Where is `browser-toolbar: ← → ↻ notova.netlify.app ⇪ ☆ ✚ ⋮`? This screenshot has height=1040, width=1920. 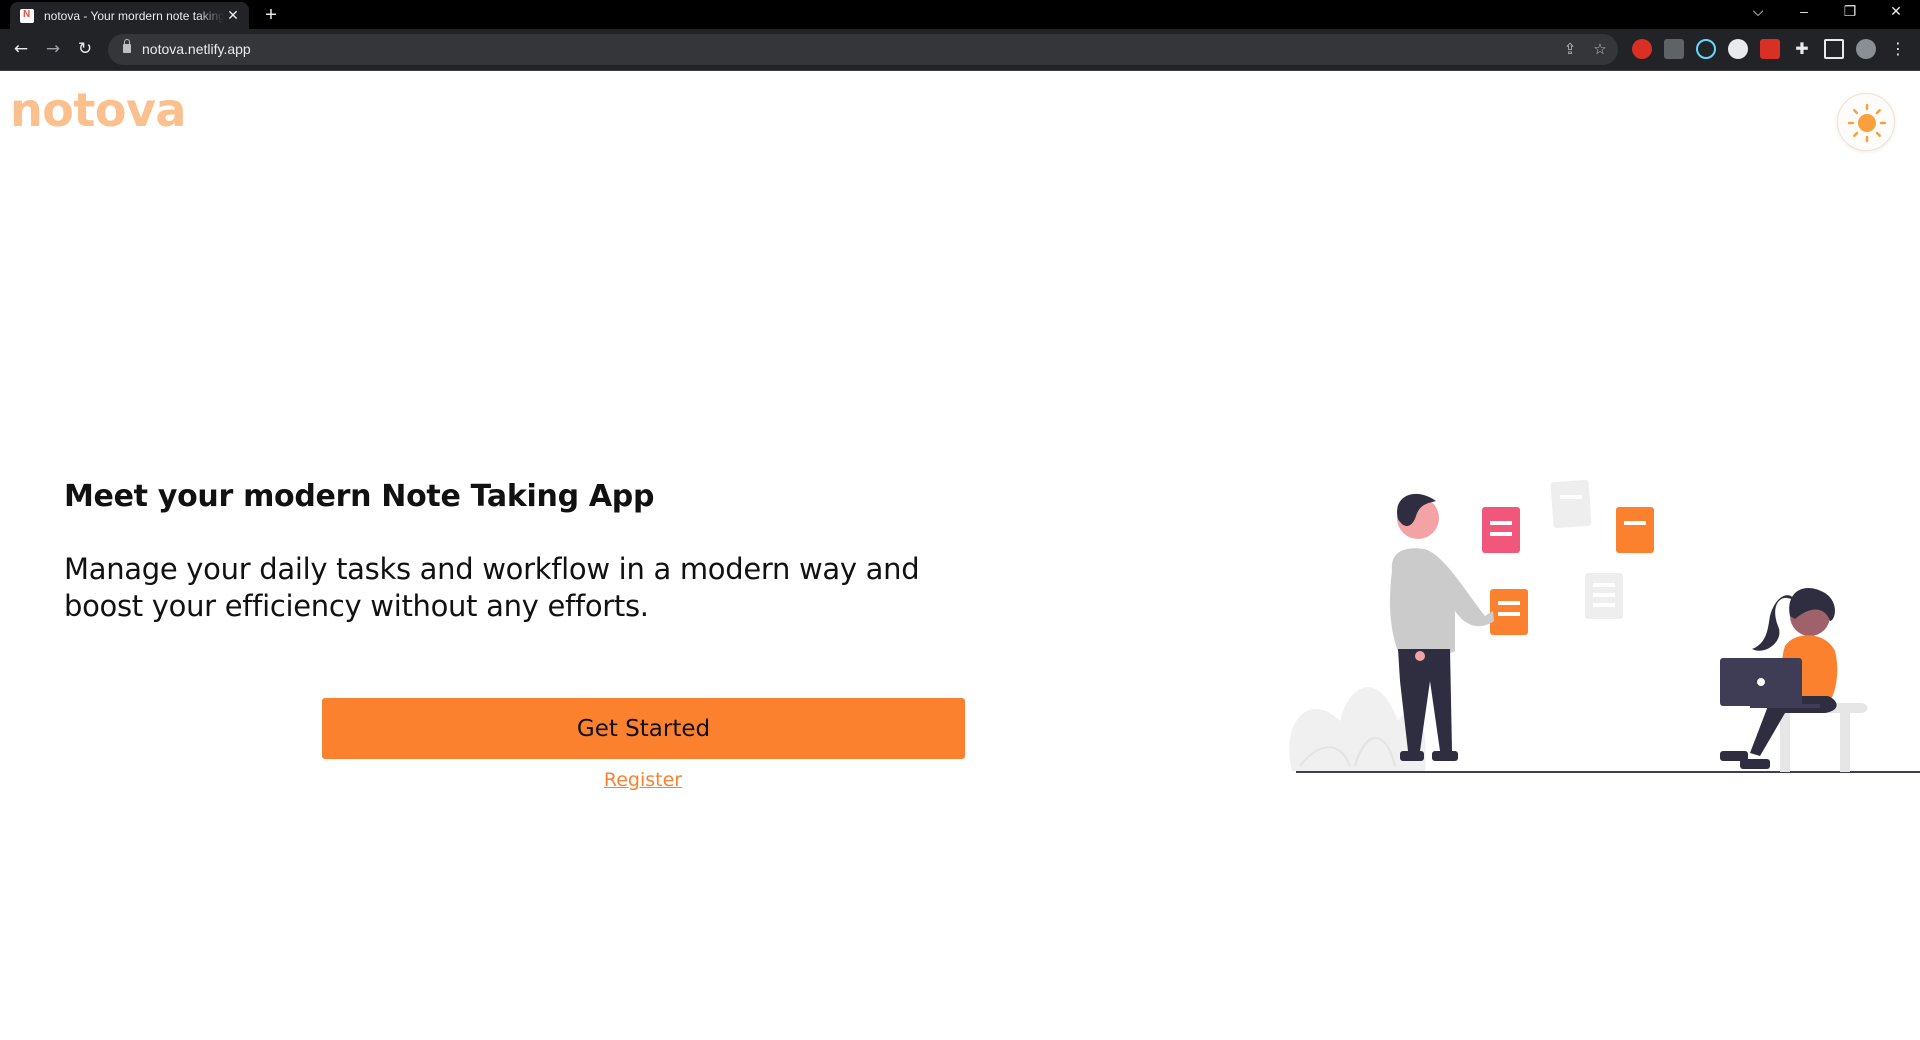 browser-toolbar: ← → ↻ notova.netlify.app ⇪ ☆ ✚ ⋮ is located at coordinates (960, 50).